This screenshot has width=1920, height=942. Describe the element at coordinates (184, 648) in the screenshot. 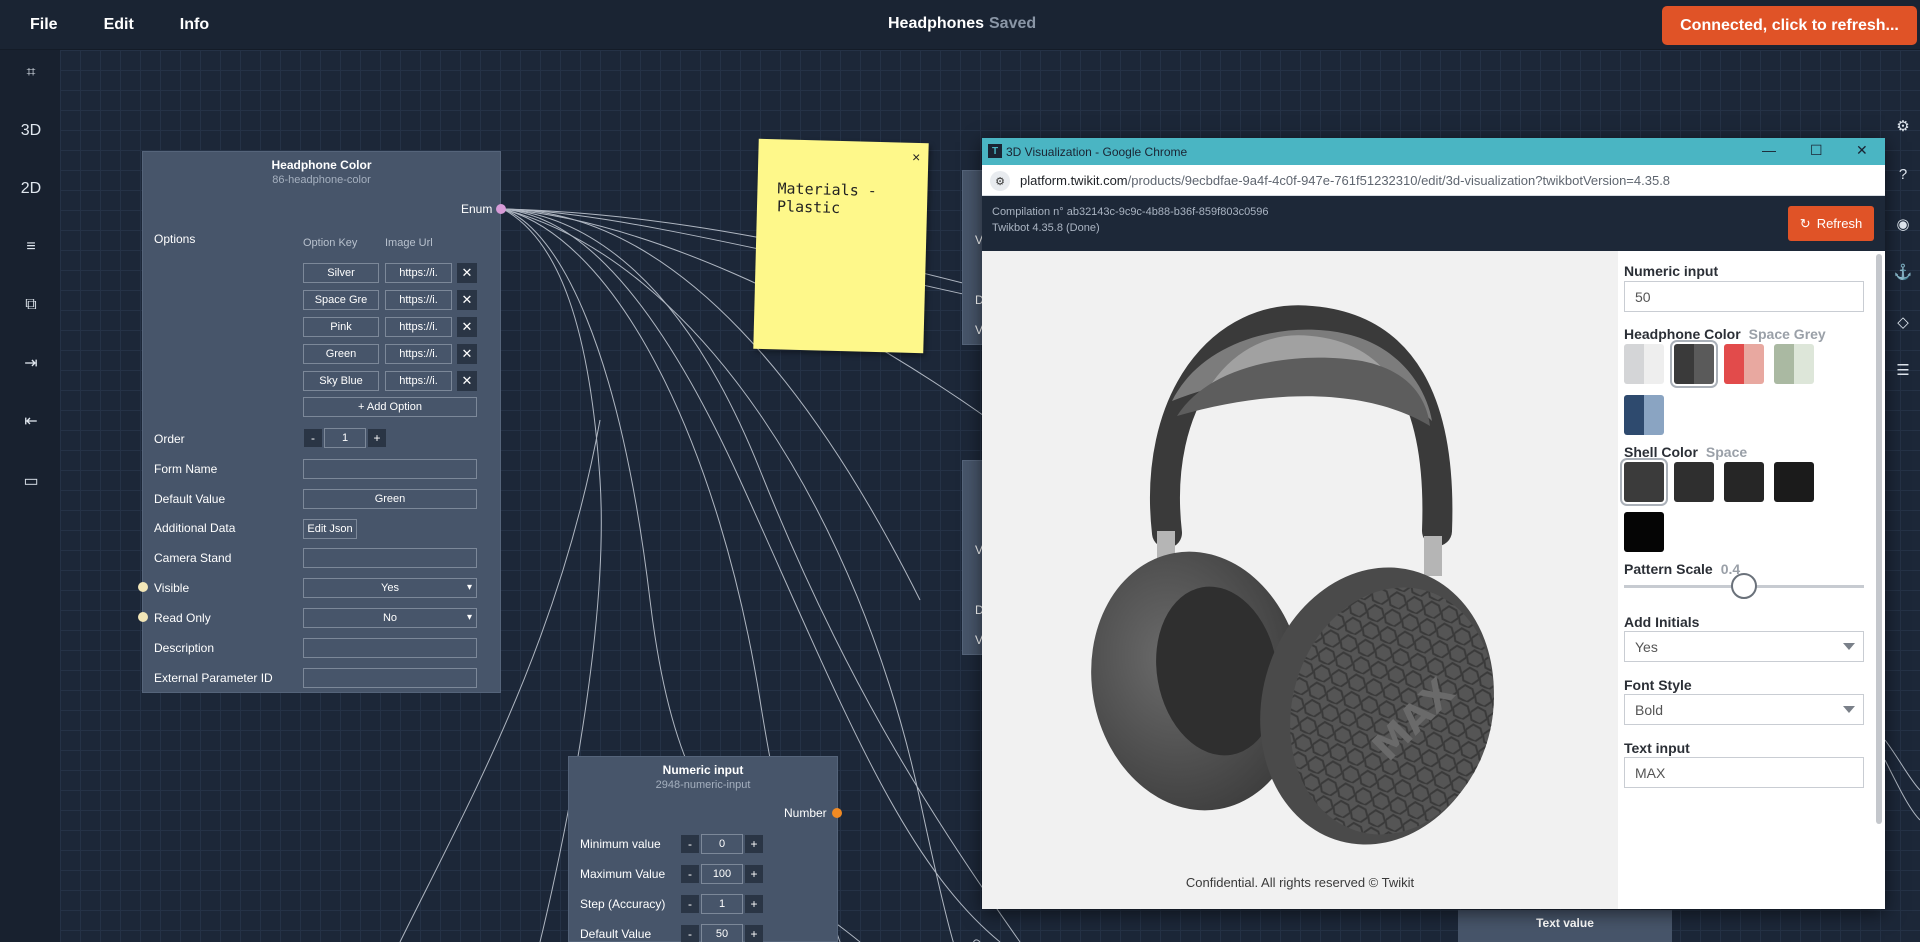

I see `description-label: Description` at that location.